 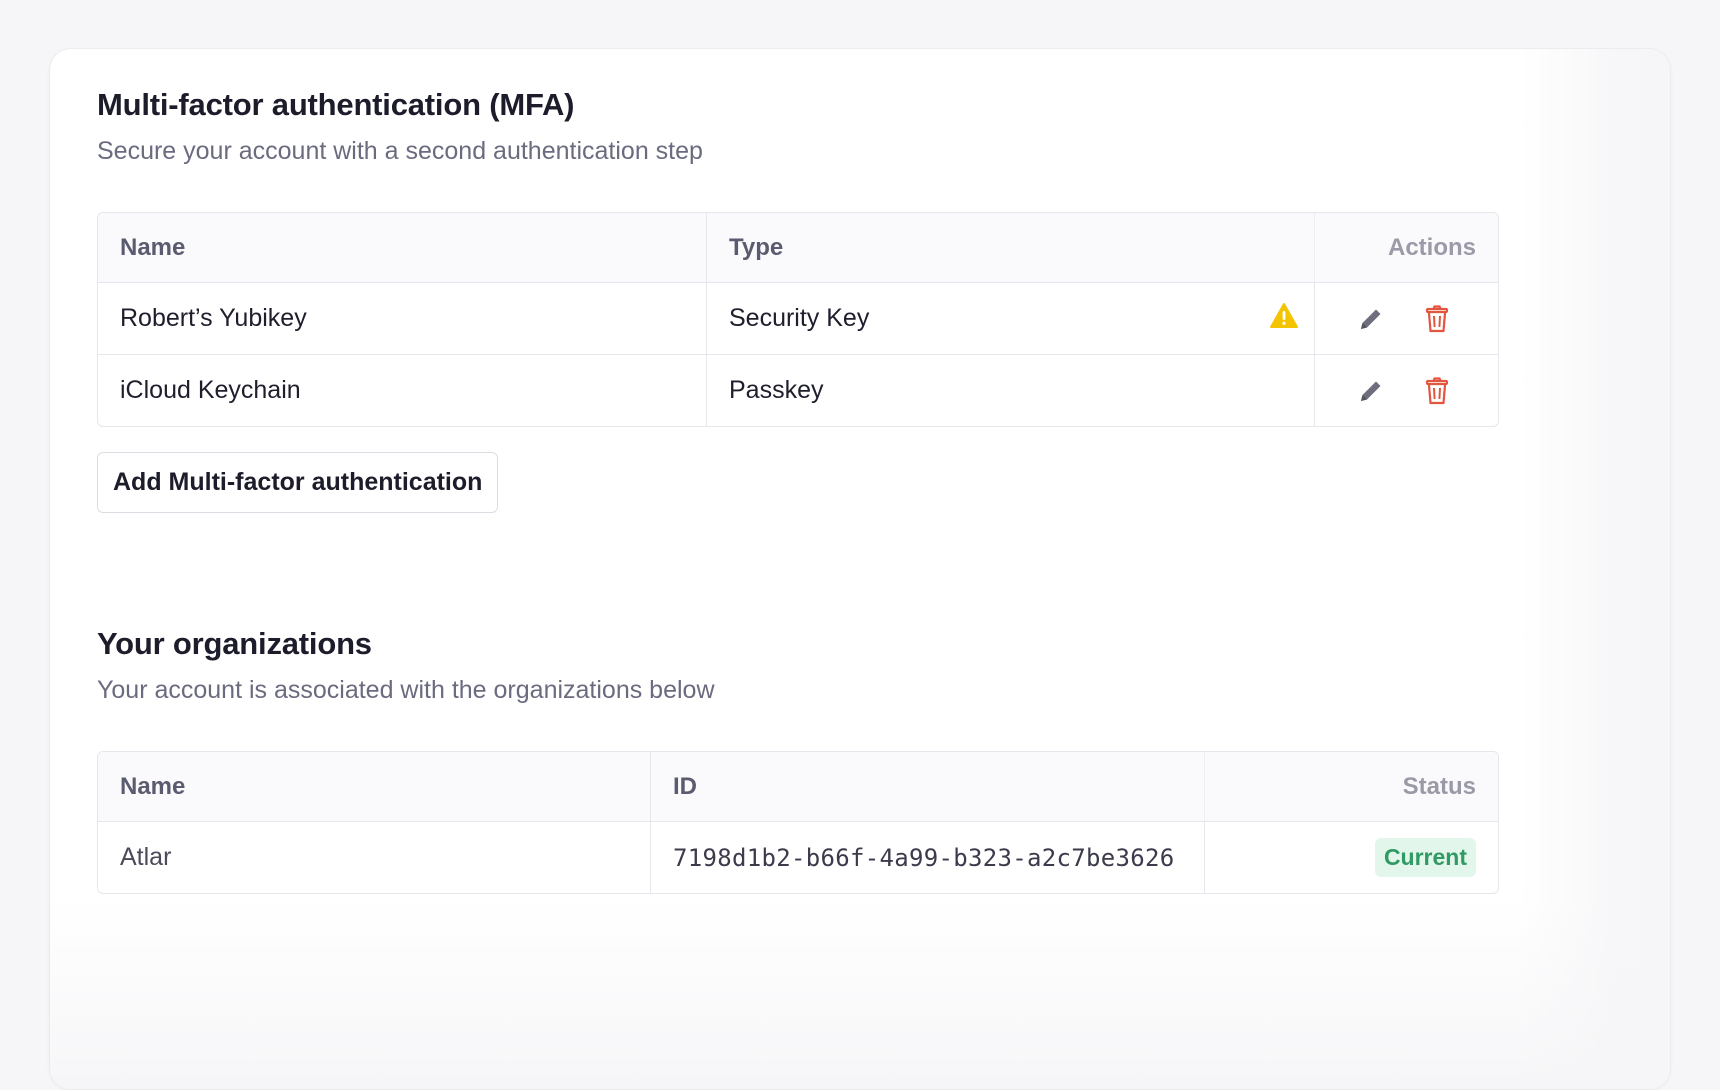 I want to click on mfa-column-type: Type, so click(x=1010, y=247).